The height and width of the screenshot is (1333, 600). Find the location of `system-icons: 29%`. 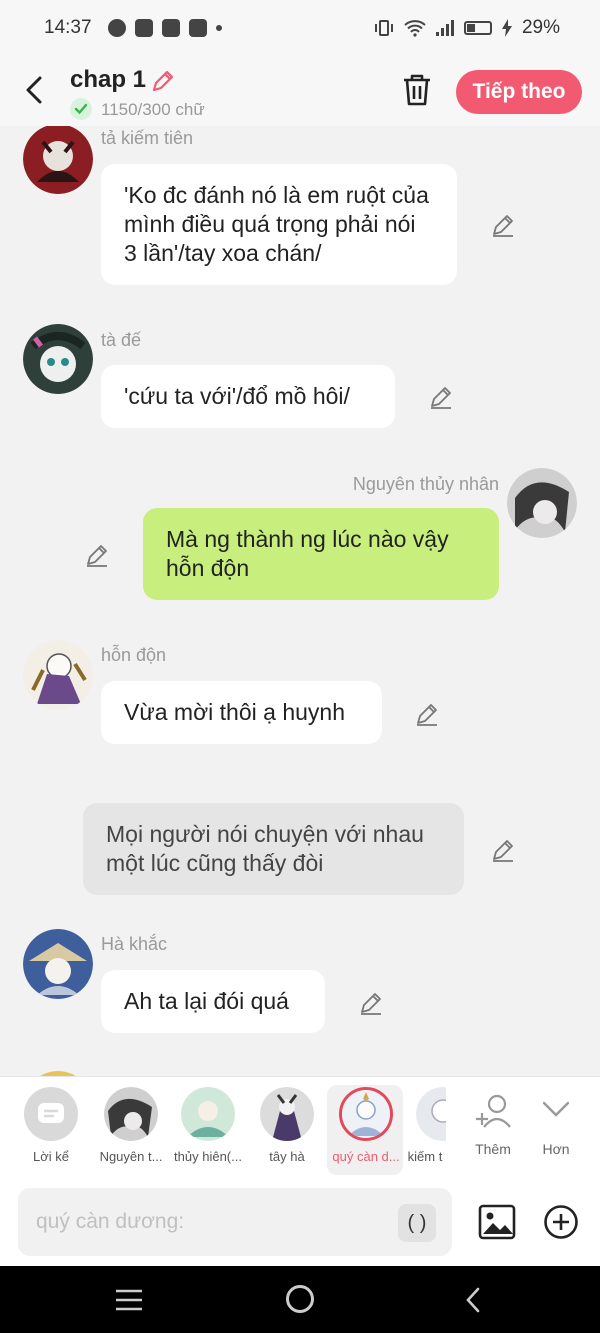

system-icons: 29% is located at coordinates (467, 28).